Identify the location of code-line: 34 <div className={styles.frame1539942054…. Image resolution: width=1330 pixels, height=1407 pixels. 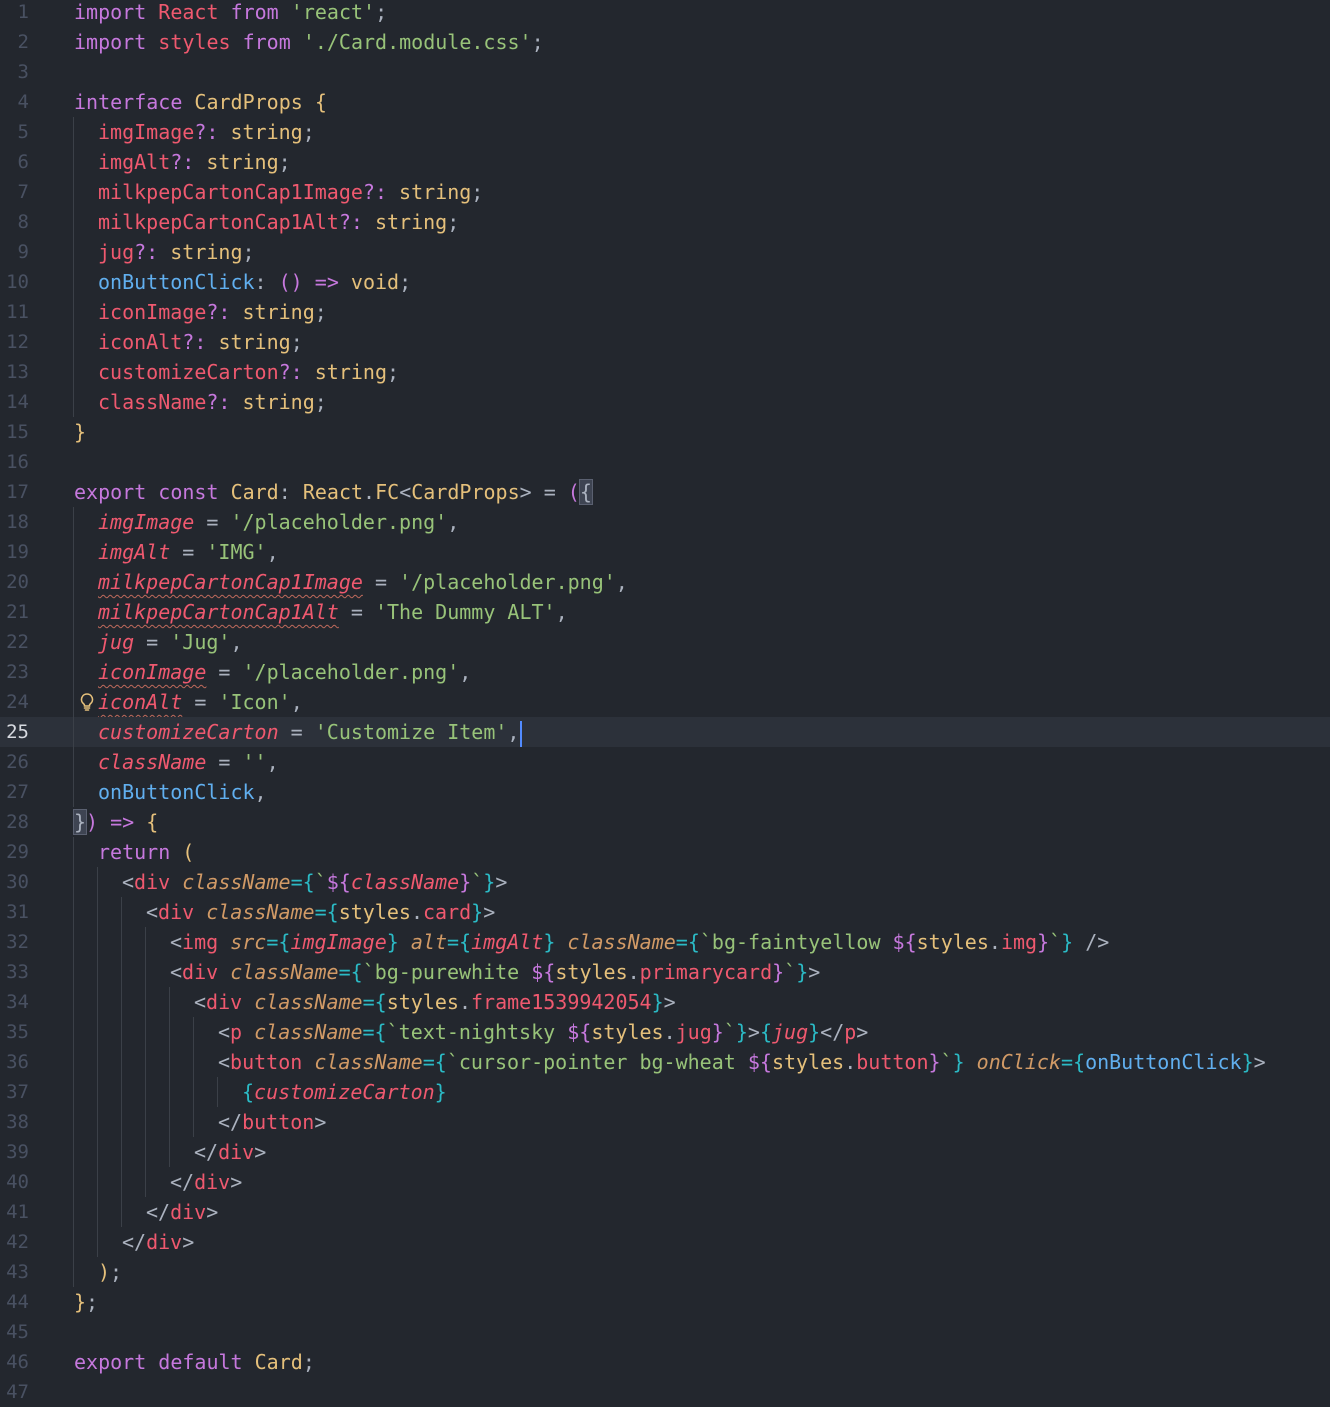
(665, 1002).